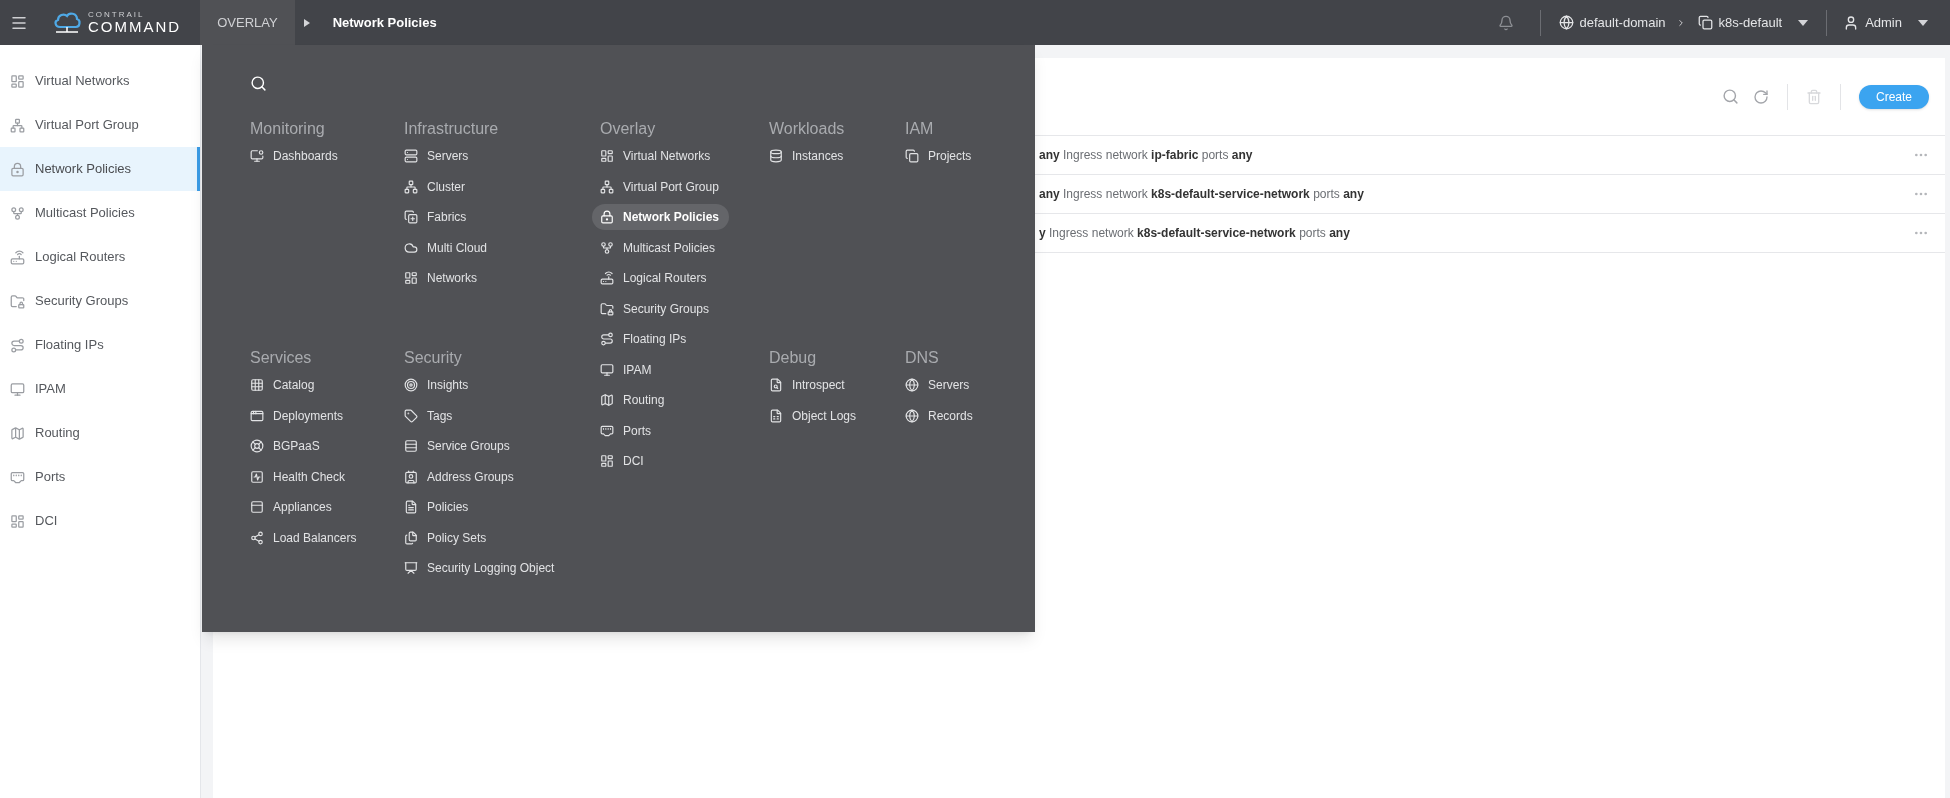  What do you see at coordinates (446, 537) in the screenshot?
I see `menu-item: Policy Sets` at bounding box center [446, 537].